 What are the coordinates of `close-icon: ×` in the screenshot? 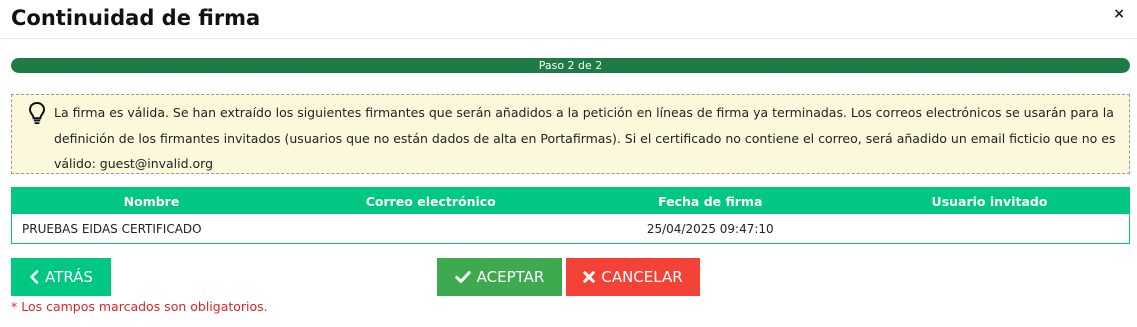 It's located at (1119, 14).